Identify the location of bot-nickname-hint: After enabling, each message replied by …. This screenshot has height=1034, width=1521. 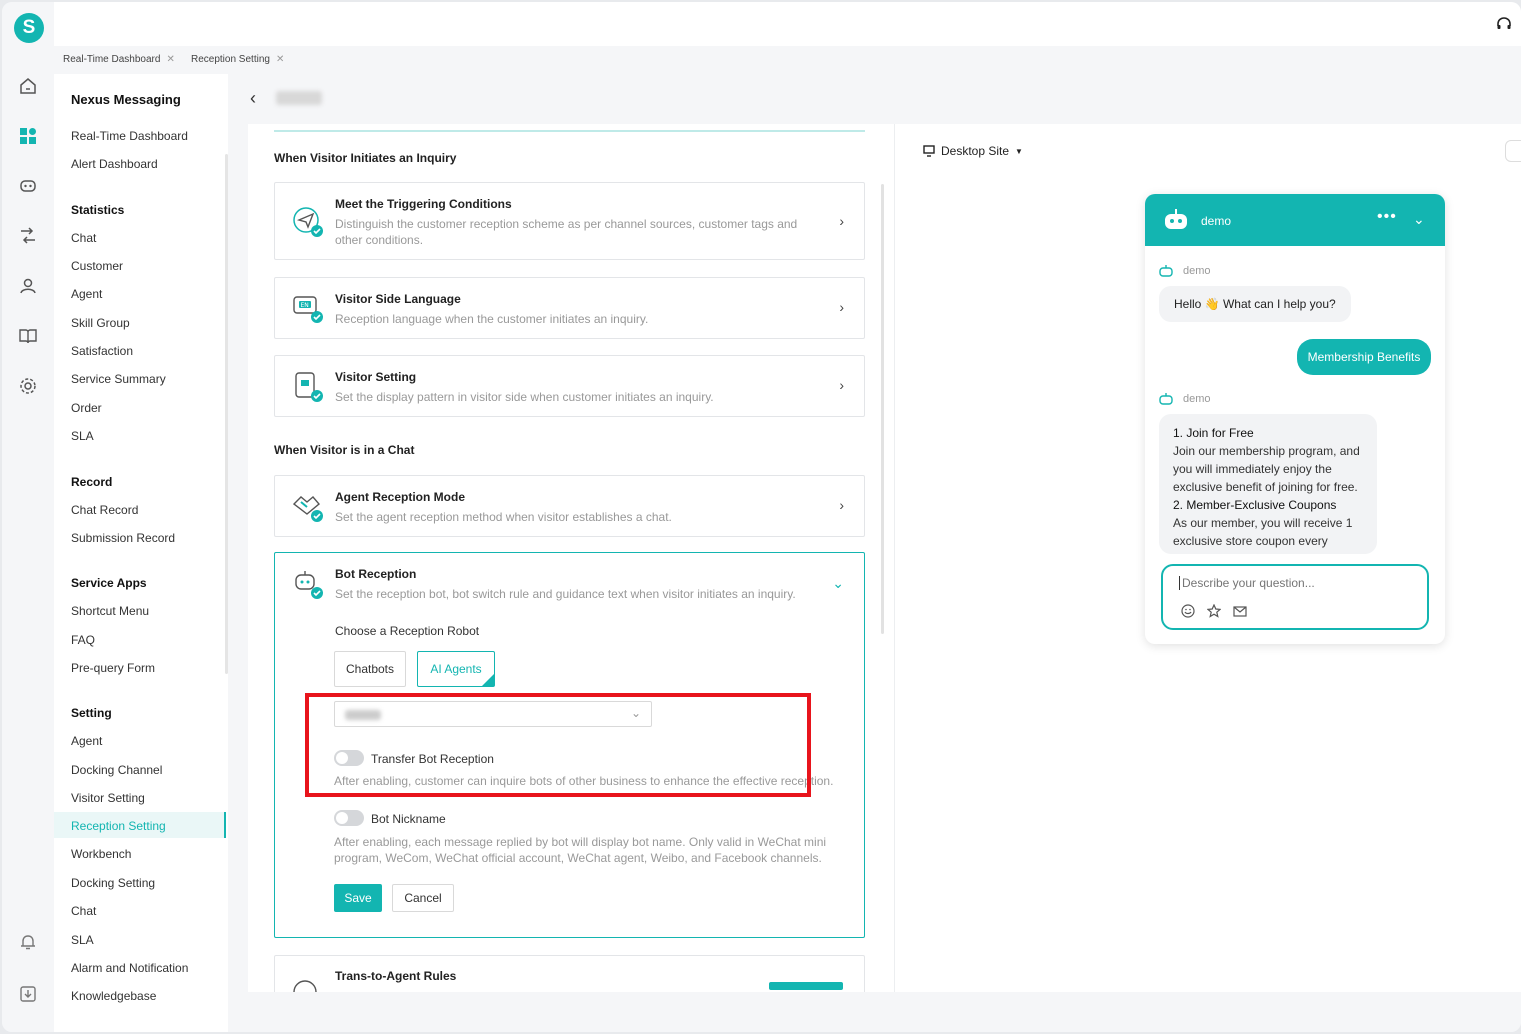
(580, 850).